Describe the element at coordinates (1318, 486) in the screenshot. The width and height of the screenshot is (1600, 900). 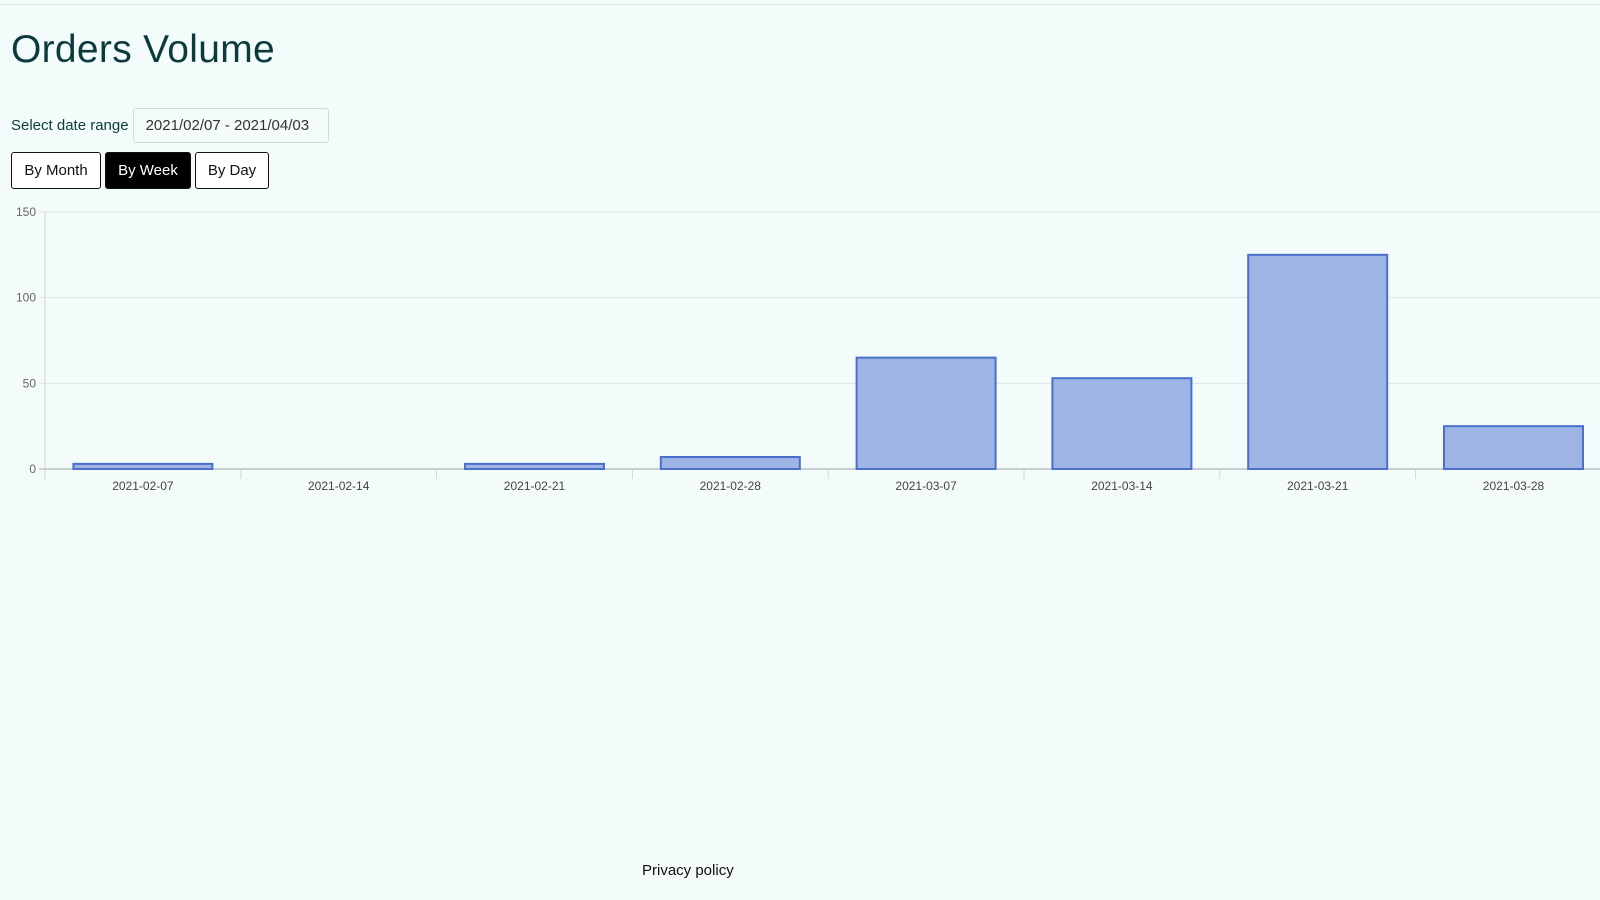
I see `x-tick-label: 2021-03-21` at that location.